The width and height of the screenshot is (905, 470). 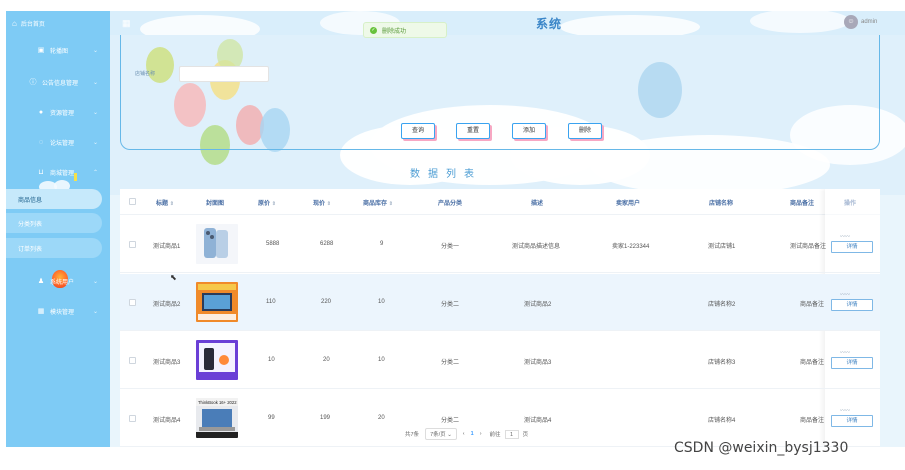 I want to click on menu-toggle-icon: ▦, so click(x=126, y=23).